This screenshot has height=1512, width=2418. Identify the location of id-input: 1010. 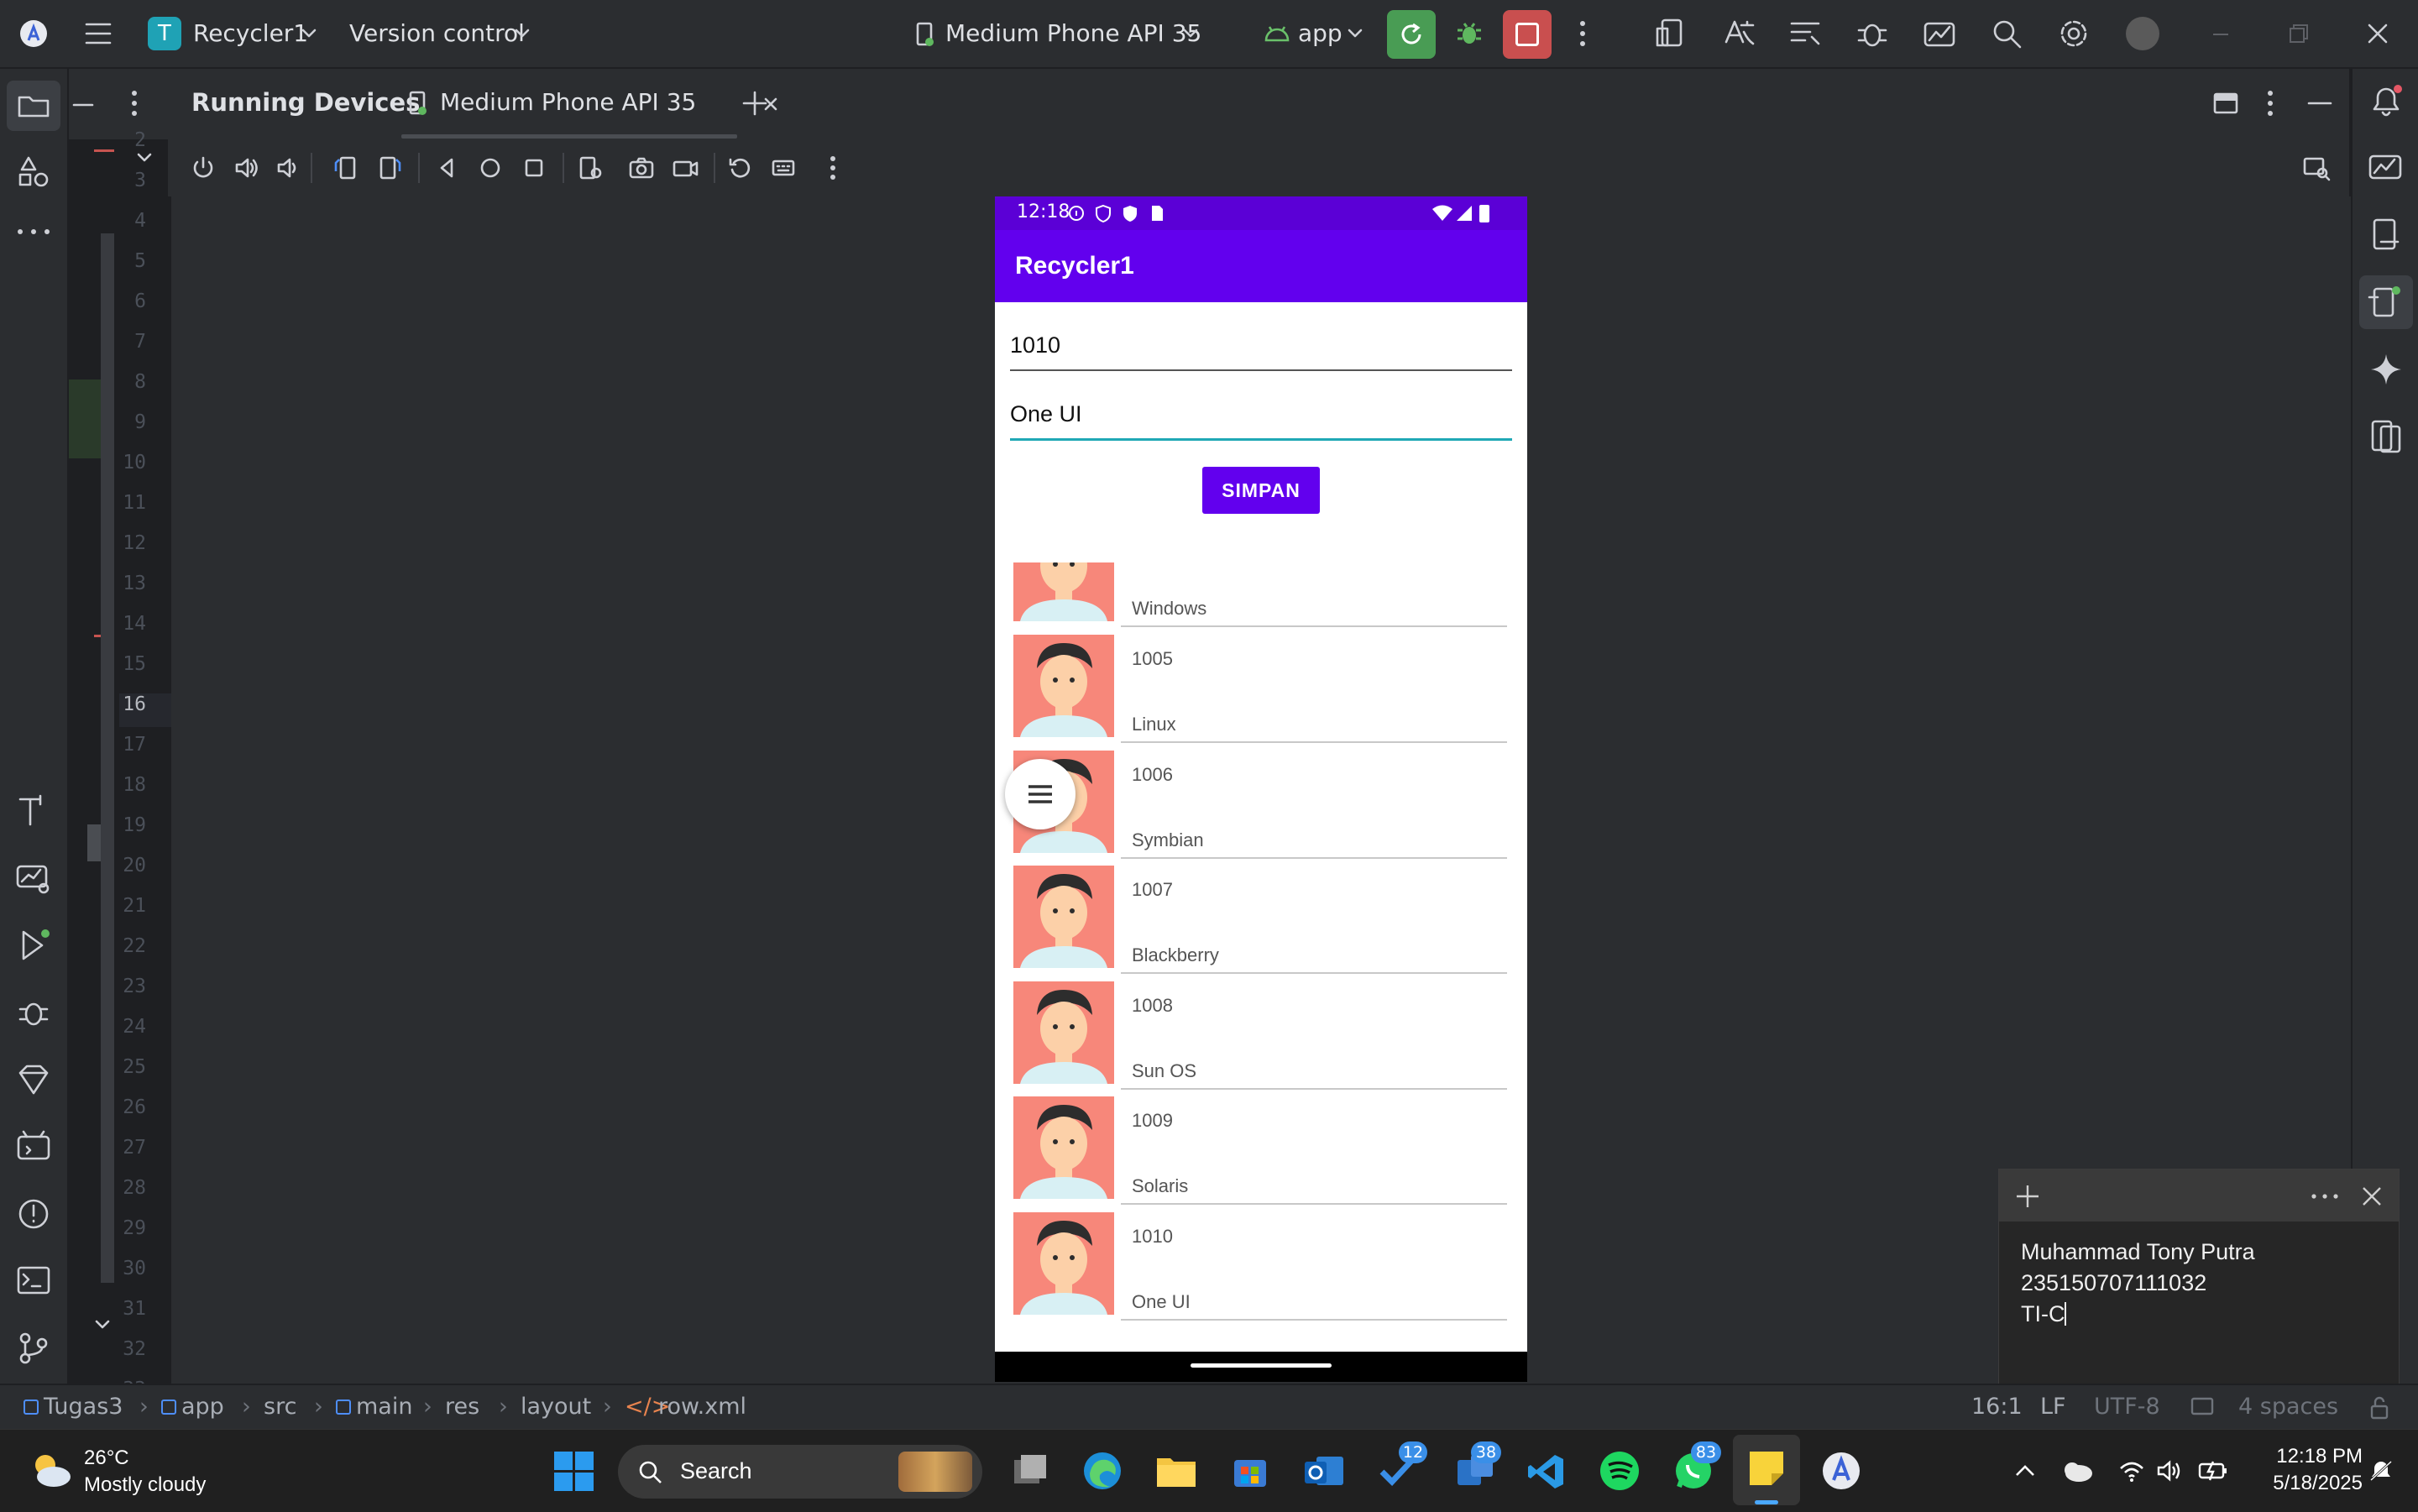
(1261, 347).